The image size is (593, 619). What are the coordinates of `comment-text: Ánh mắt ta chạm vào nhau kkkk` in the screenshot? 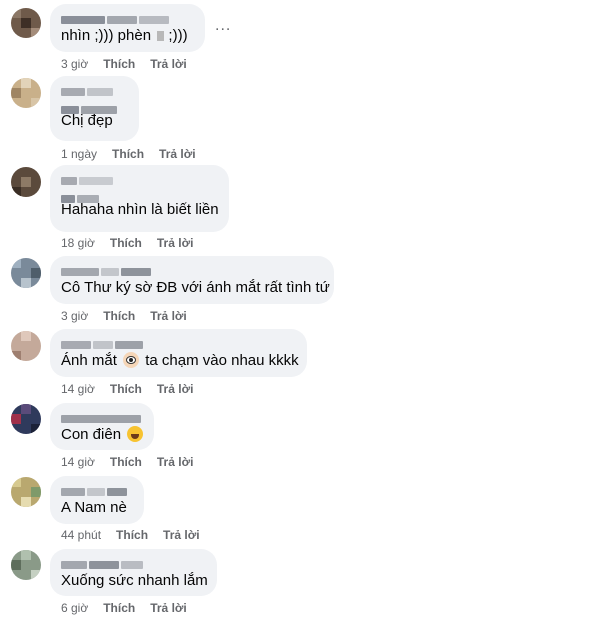 It's located at (180, 360).